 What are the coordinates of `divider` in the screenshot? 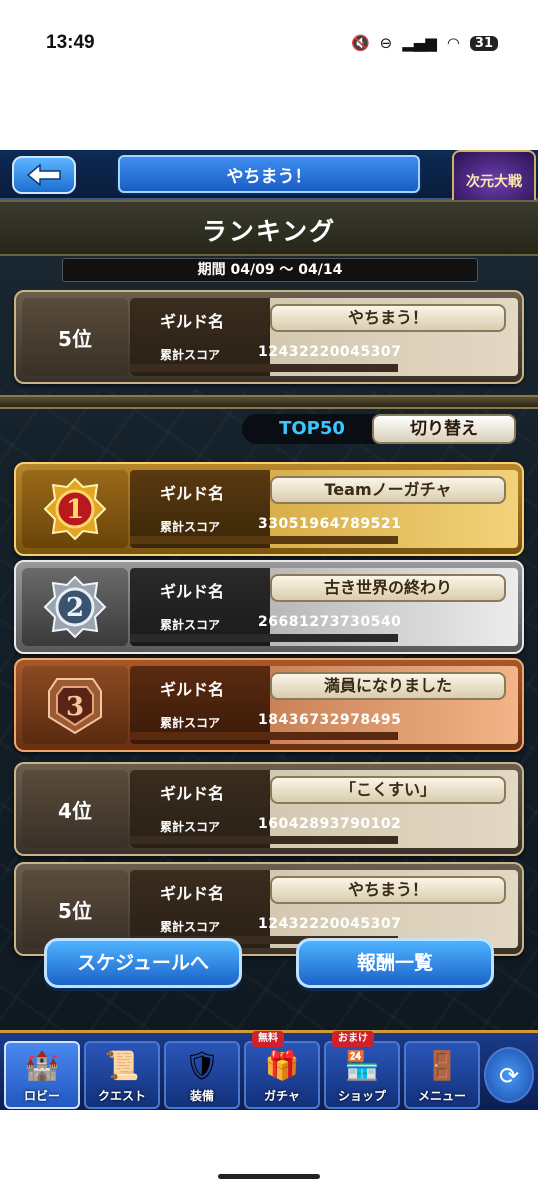 It's located at (269, 402).